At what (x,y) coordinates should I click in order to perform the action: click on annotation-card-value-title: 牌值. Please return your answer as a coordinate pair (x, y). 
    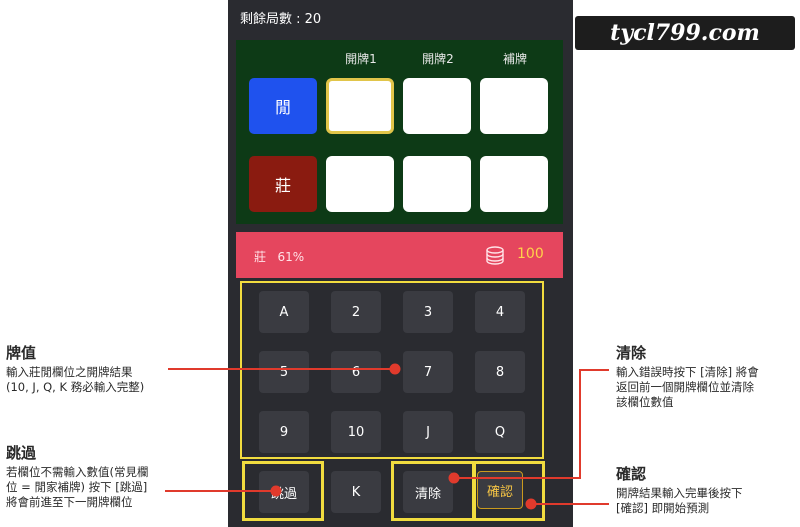
    Looking at the image, I should click on (21, 353).